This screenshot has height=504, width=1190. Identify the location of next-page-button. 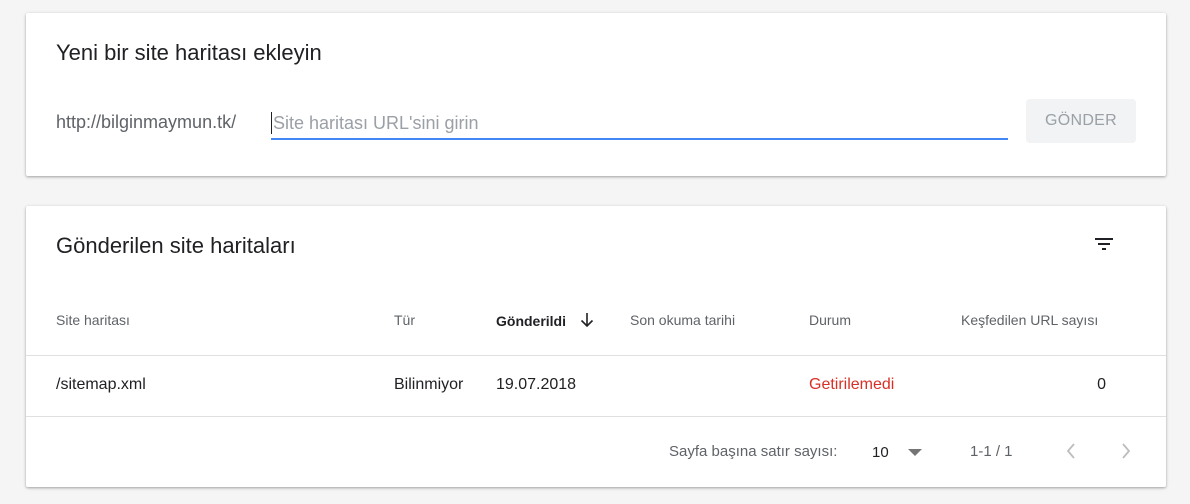
(1126, 451).